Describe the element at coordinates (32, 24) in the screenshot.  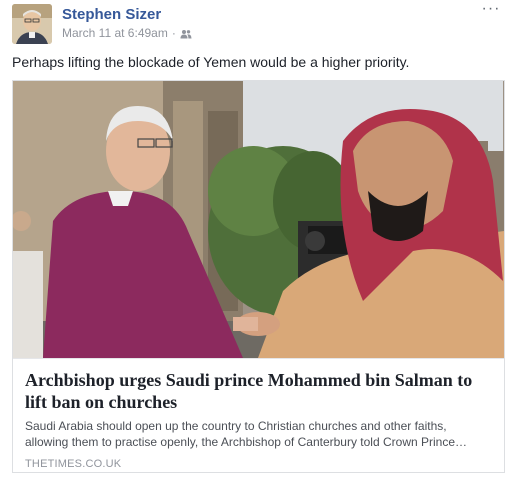
I see `author-avatar` at that location.